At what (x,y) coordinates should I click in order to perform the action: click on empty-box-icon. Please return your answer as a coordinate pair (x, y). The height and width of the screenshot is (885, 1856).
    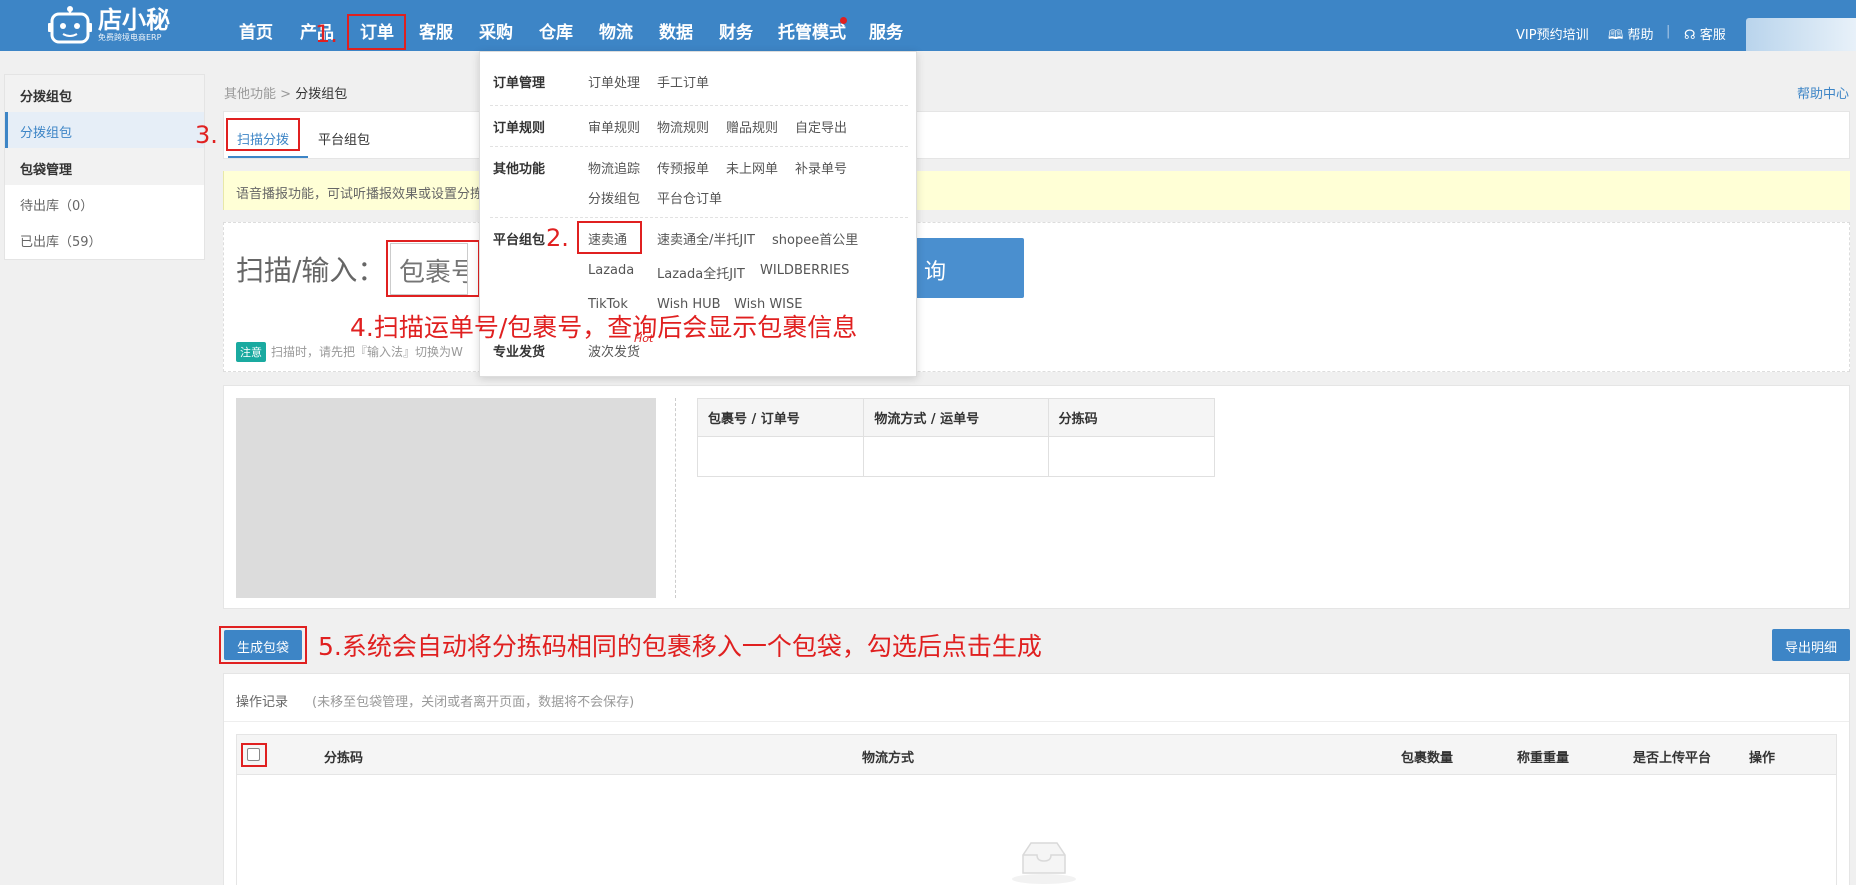
    Looking at the image, I should click on (1044, 863).